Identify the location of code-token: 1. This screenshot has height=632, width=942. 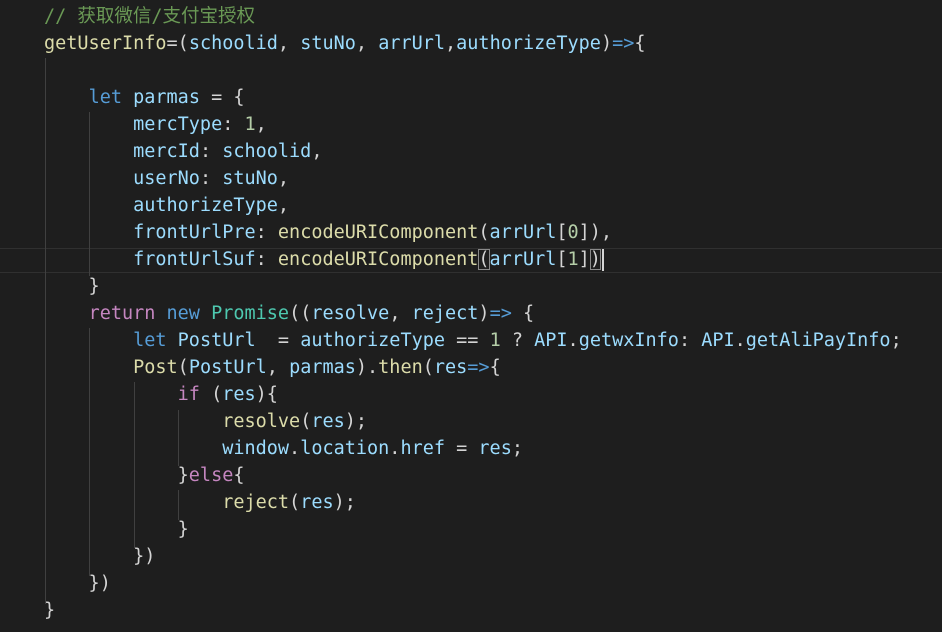
(573, 259).